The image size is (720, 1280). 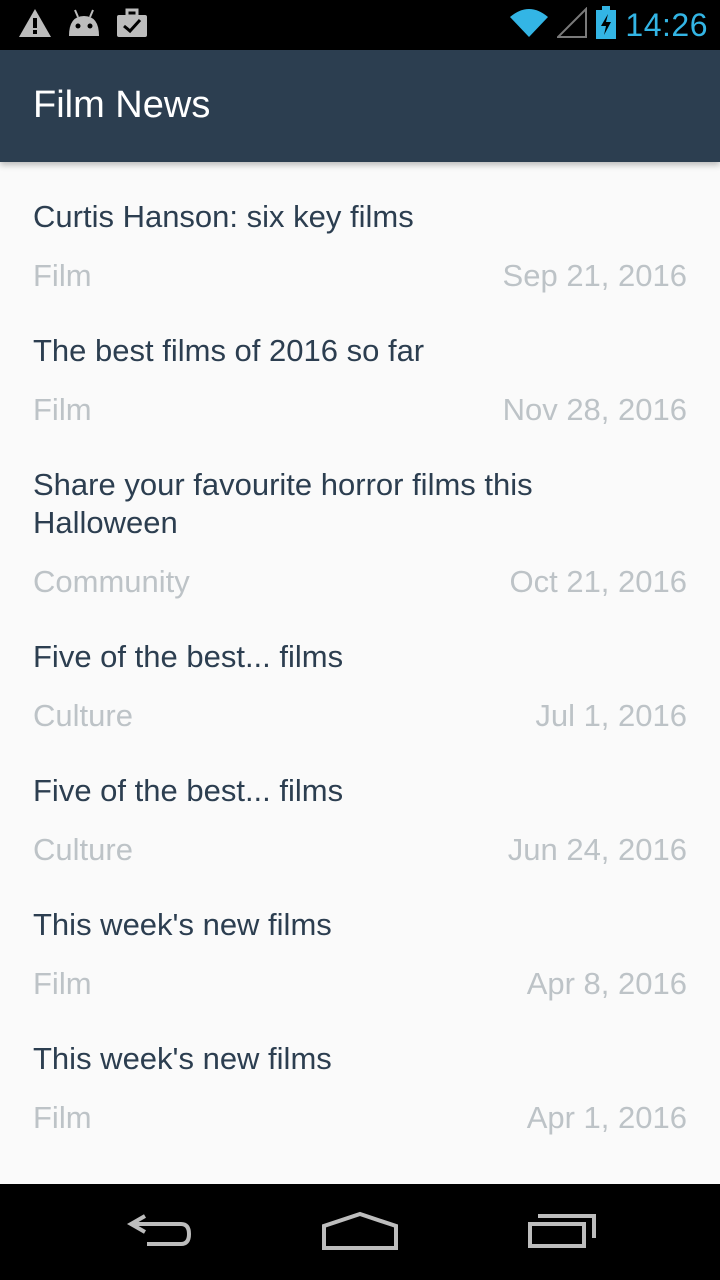 What do you see at coordinates (360, 937) in the screenshot?
I see `list-item: This week's new films Film Apr 8, 2016` at bounding box center [360, 937].